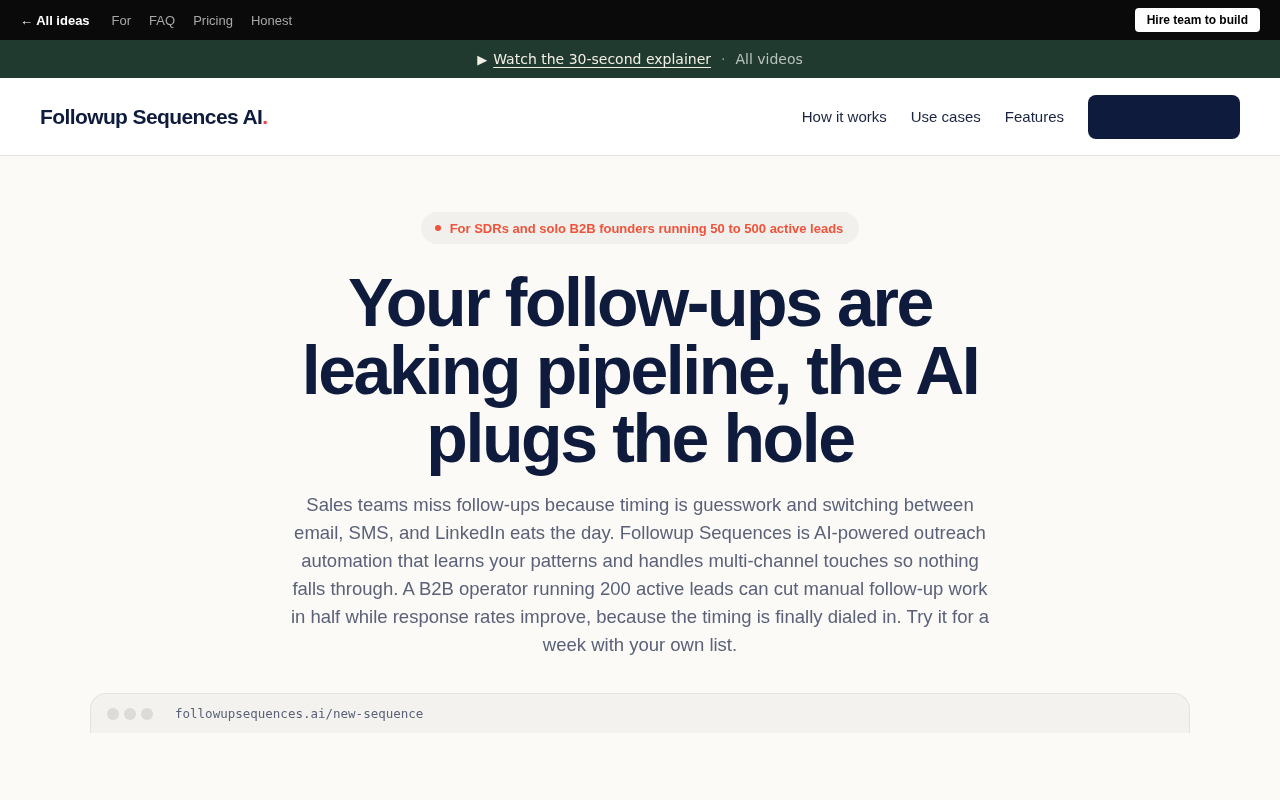 The image size is (1280, 800). Describe the element at coordinates (640, 575) in the screenshot. I see `hero-description: Sales teams miss follow-ups because timing is guesswork and switching between email, SMS, and LinkedIn eats the day. Followup Sequences is AI-powered outreach automation that learns your patterns and handles multi-channel touches so nothing falls through. A B2B operator running 200 active leads can cut manual follow-up work in half while response rates improve, because the timing is finally dialed in. Try it for a week with your own list.` at that location.